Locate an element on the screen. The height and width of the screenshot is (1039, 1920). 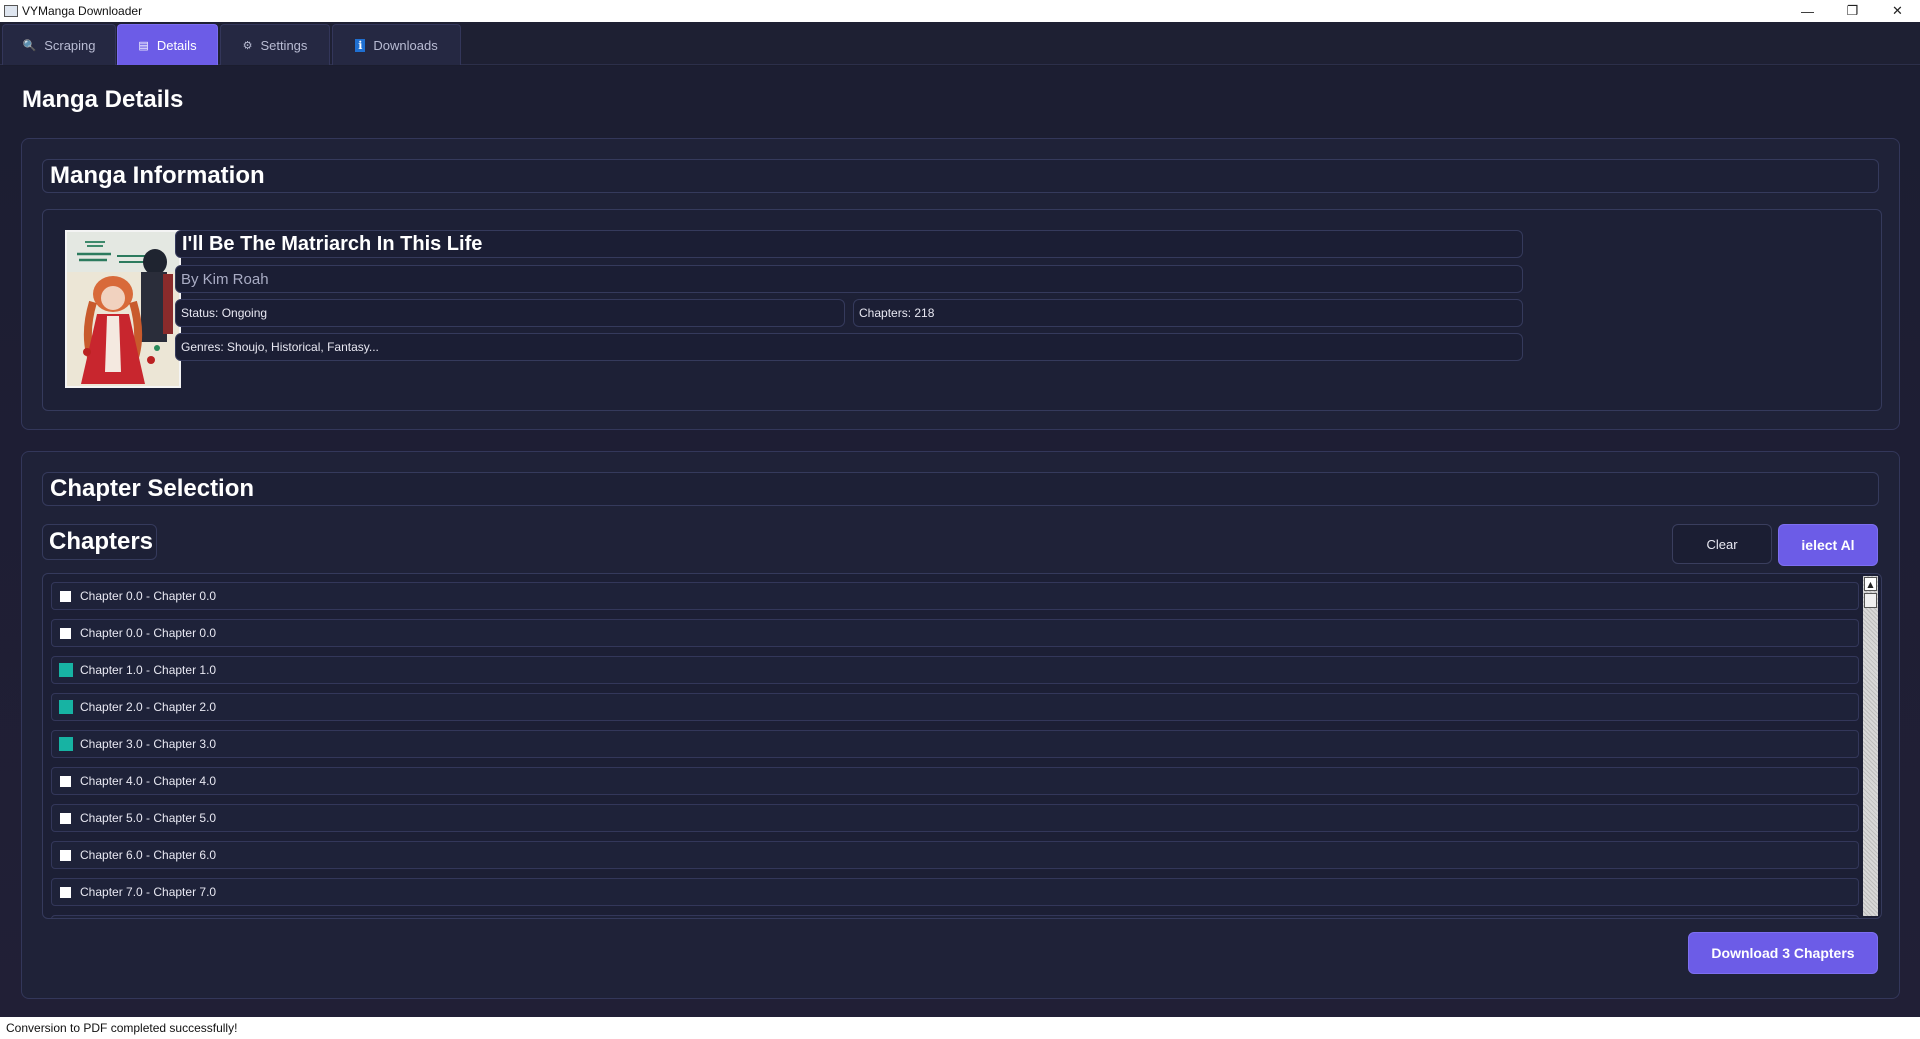
clear-button: Clear is located at coordinates (1722, 544).